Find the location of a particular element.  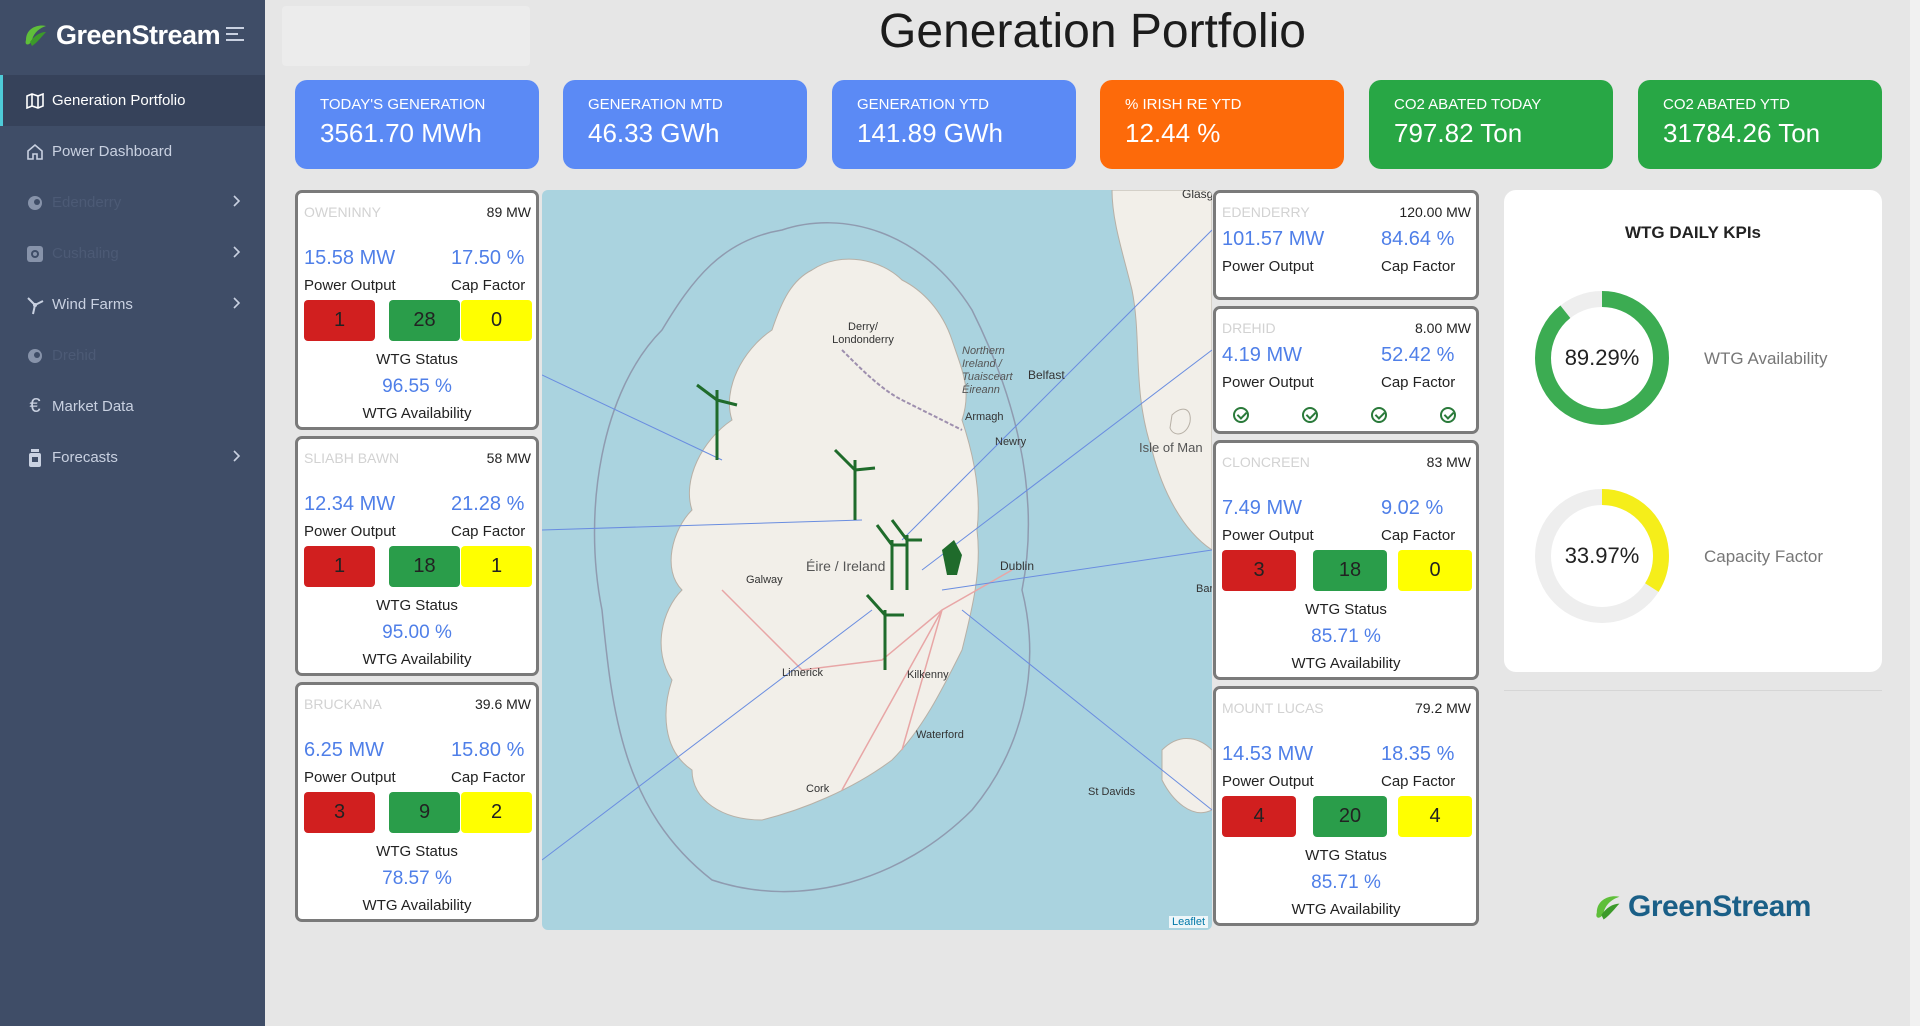

sidebar-item-generation-portfolio: Generation Portfolio is located at coordinates (132, 100).